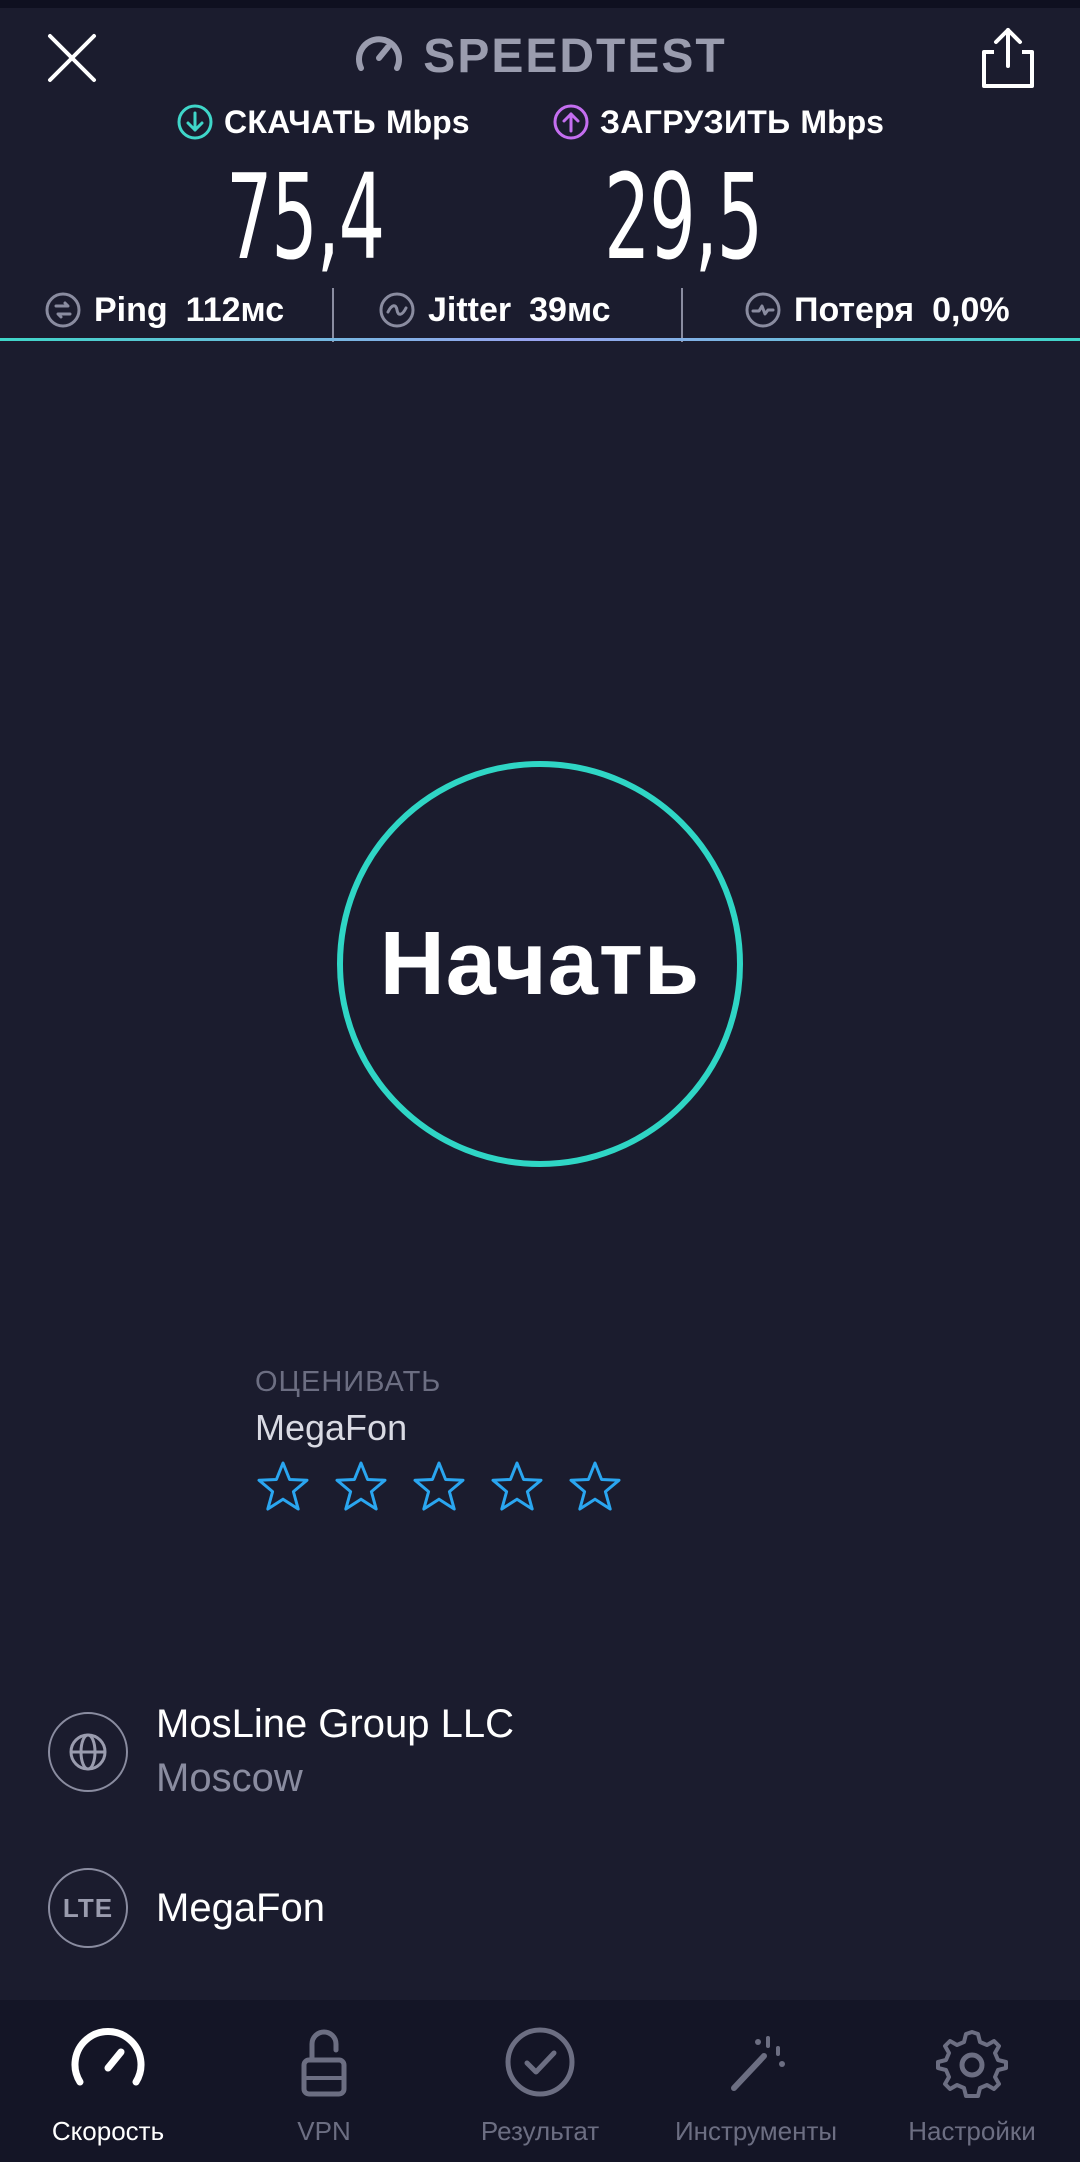 This screenshot has width=1080, height=2162. I want to click on download-result: СКАЧАТЬ Mbps 75,4, so click(328, 190).